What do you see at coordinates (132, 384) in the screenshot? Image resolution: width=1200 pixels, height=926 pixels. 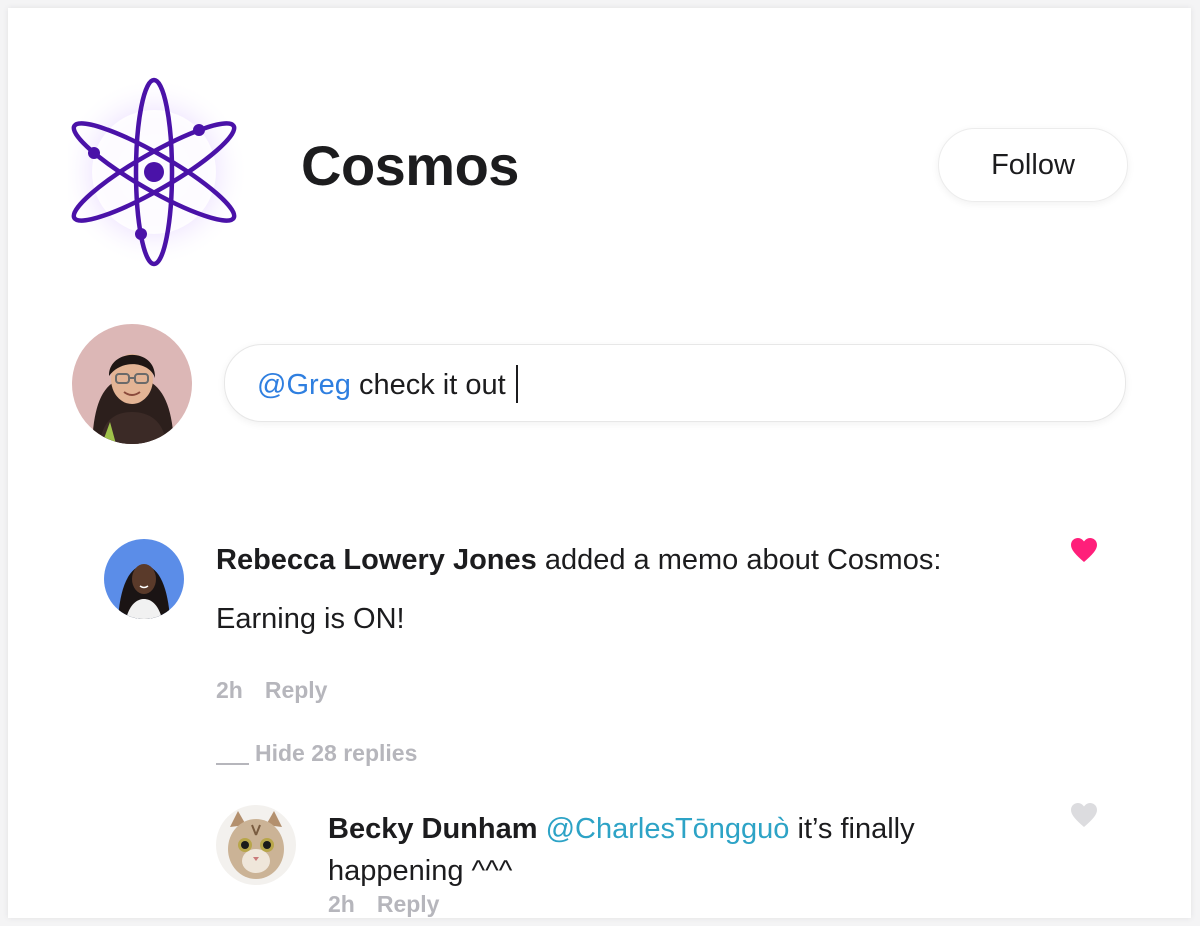 I see `current-user-avatar` at bounding box center [132, 384].